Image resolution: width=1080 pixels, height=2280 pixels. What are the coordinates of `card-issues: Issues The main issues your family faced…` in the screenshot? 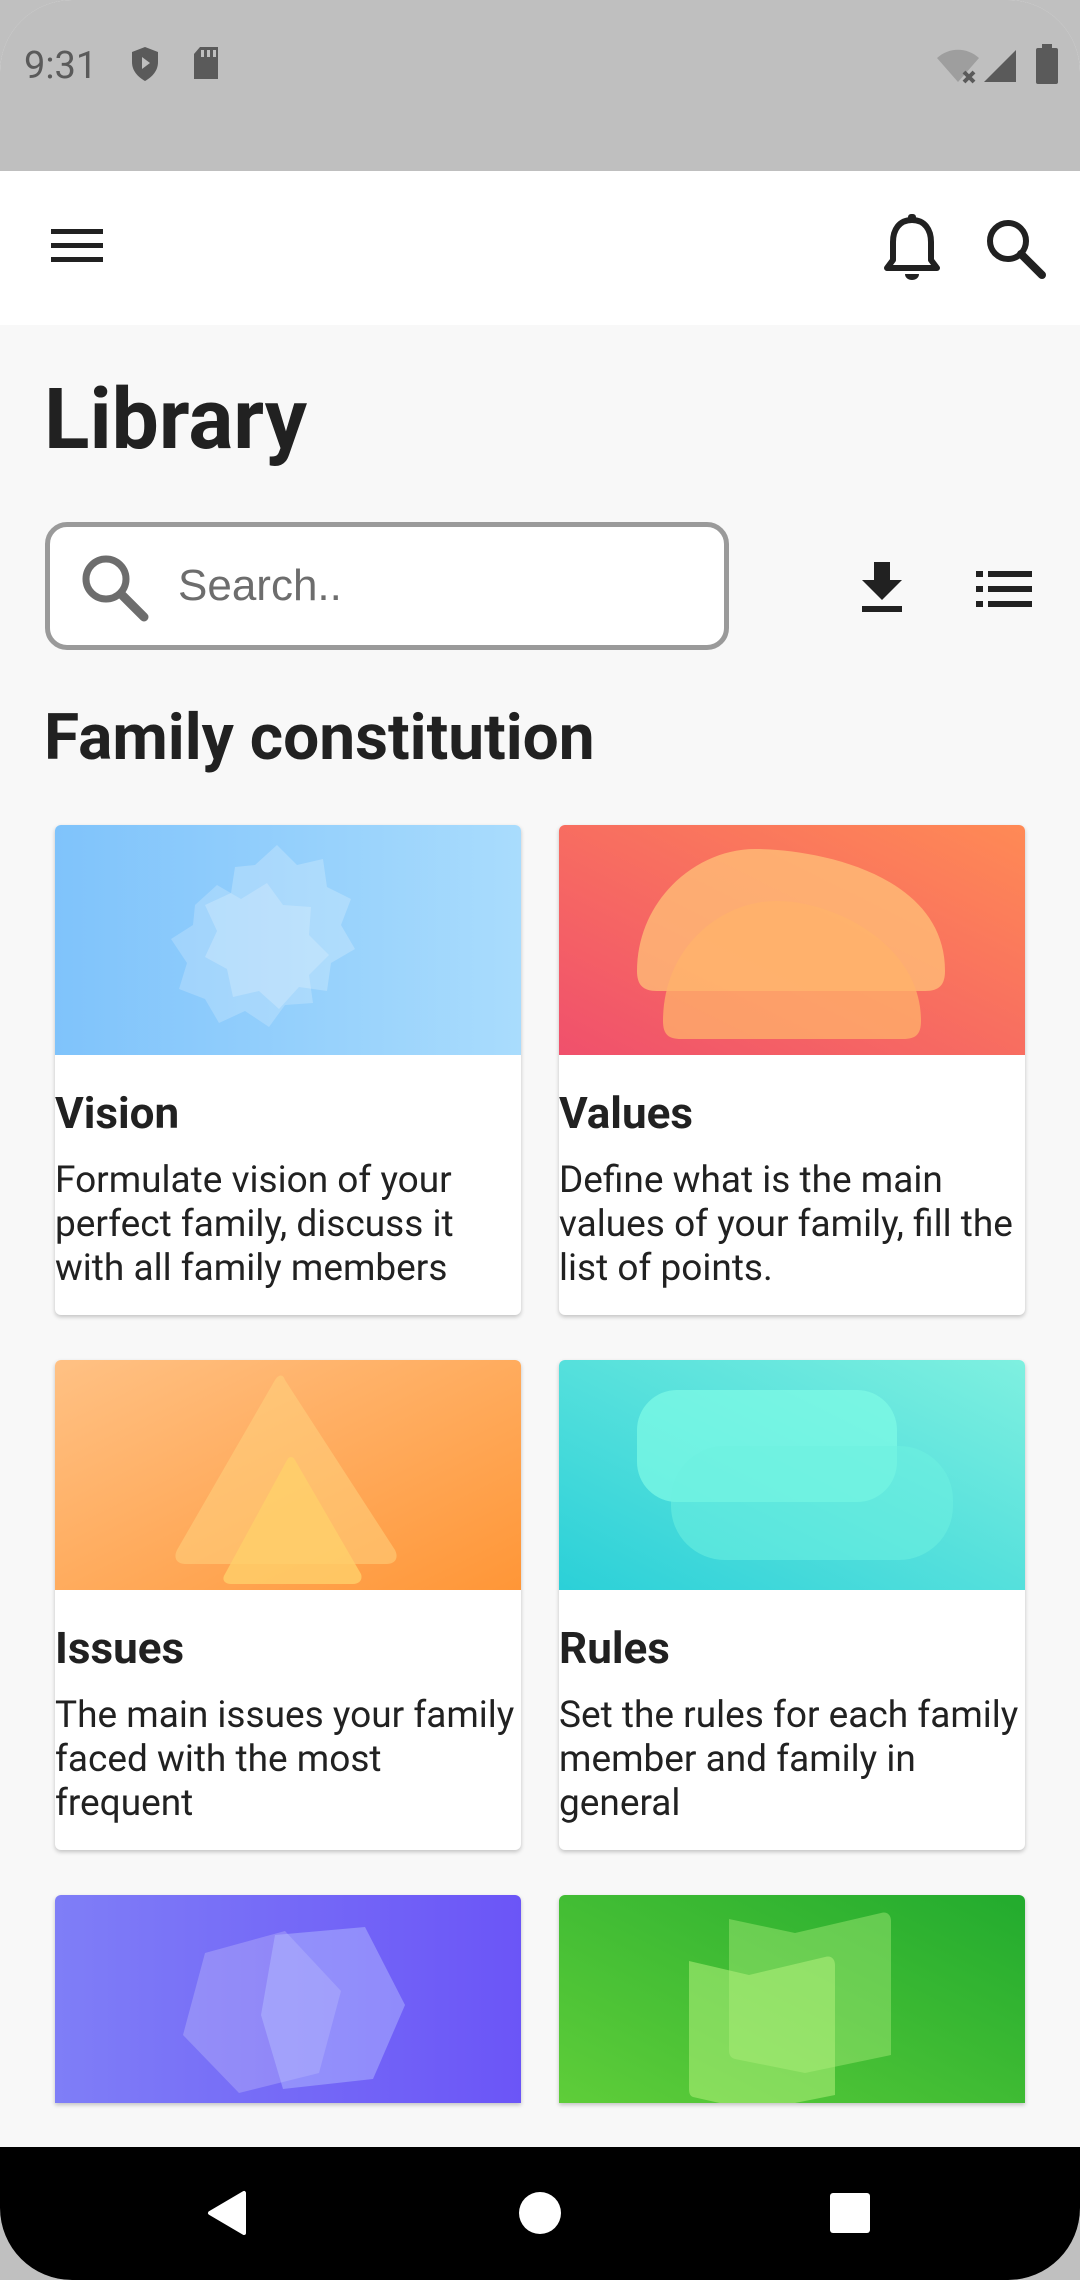 It's located at (288, 1605).